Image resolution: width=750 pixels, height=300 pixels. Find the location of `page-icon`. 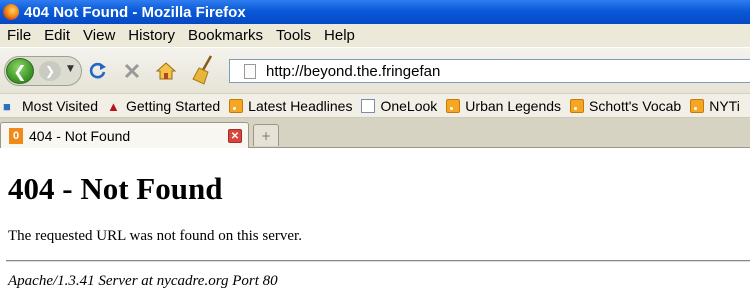

page-icon is located at coordinates (368, 105).